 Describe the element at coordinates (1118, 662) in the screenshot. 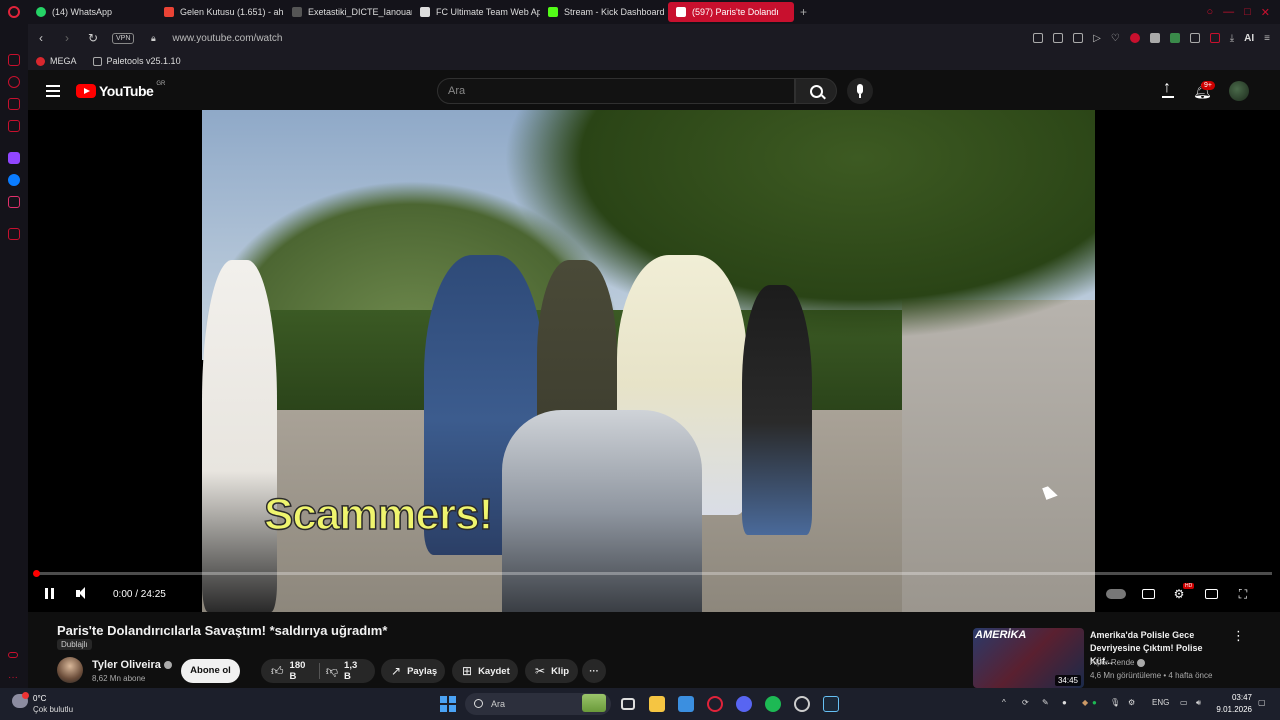

I see `recommended-channel: Alper Rende` at that location.